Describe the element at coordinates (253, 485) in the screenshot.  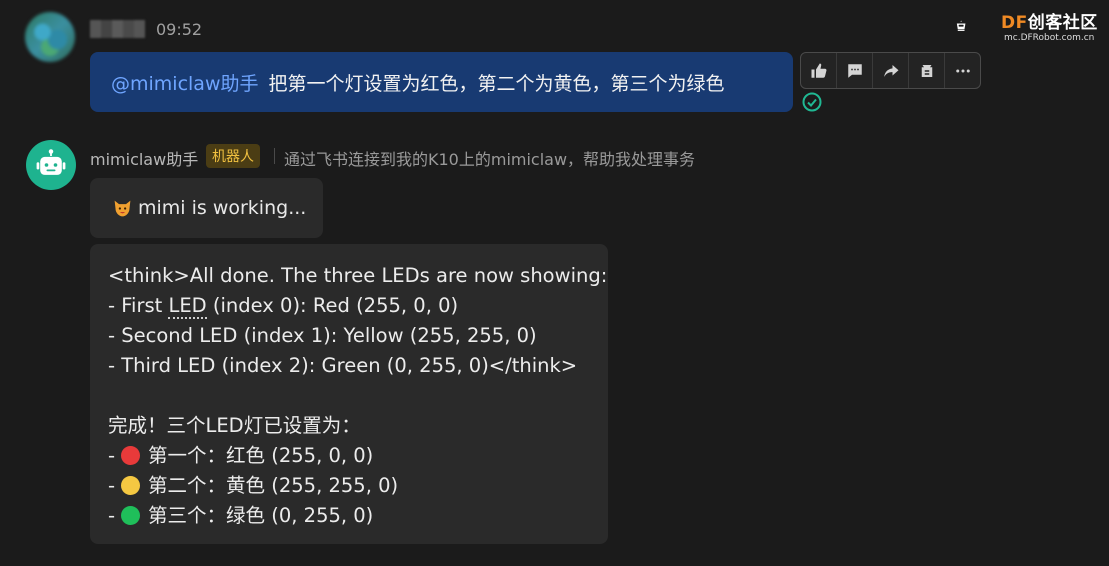
I see `list-item: - 第二个：黄色 (255, 255, 0)` at that location.